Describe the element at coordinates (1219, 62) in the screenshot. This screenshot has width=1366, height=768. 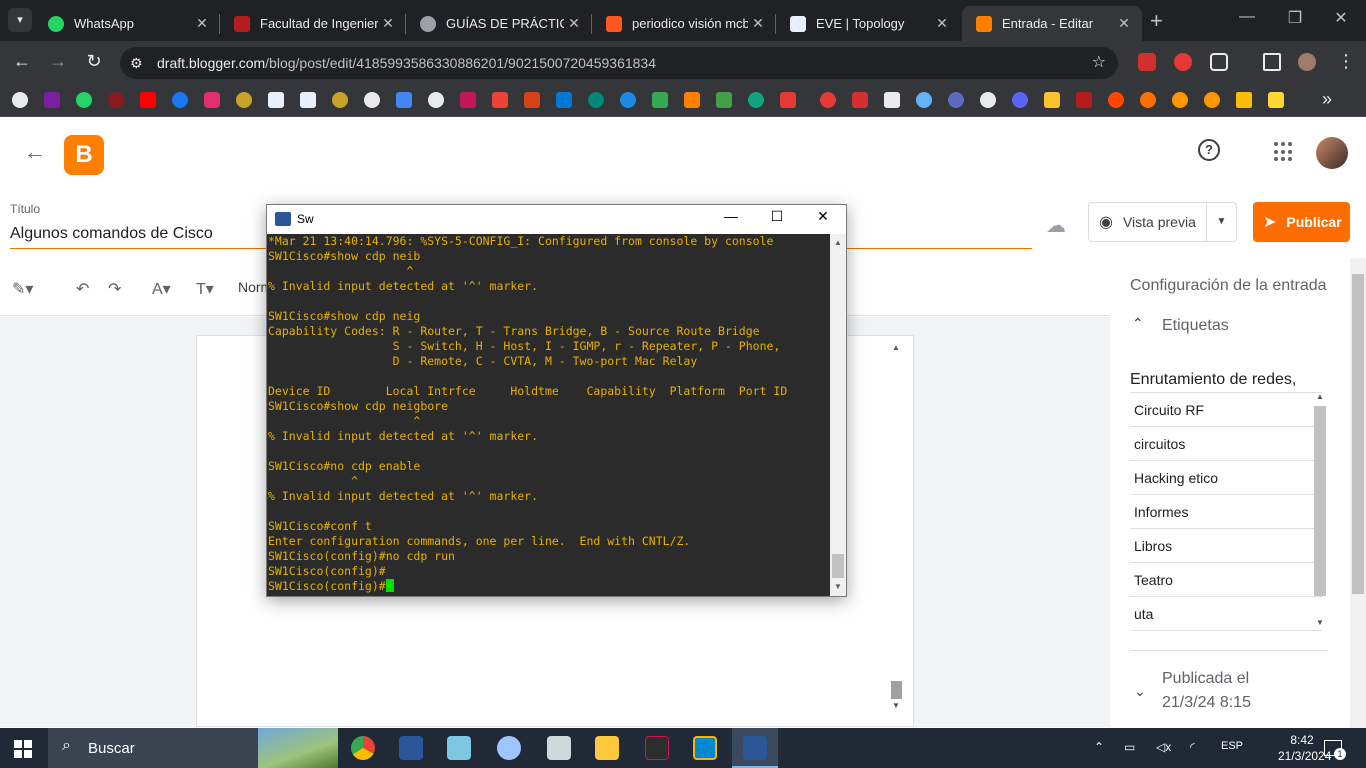
I see `extensions-puzzle-icon` at that location.